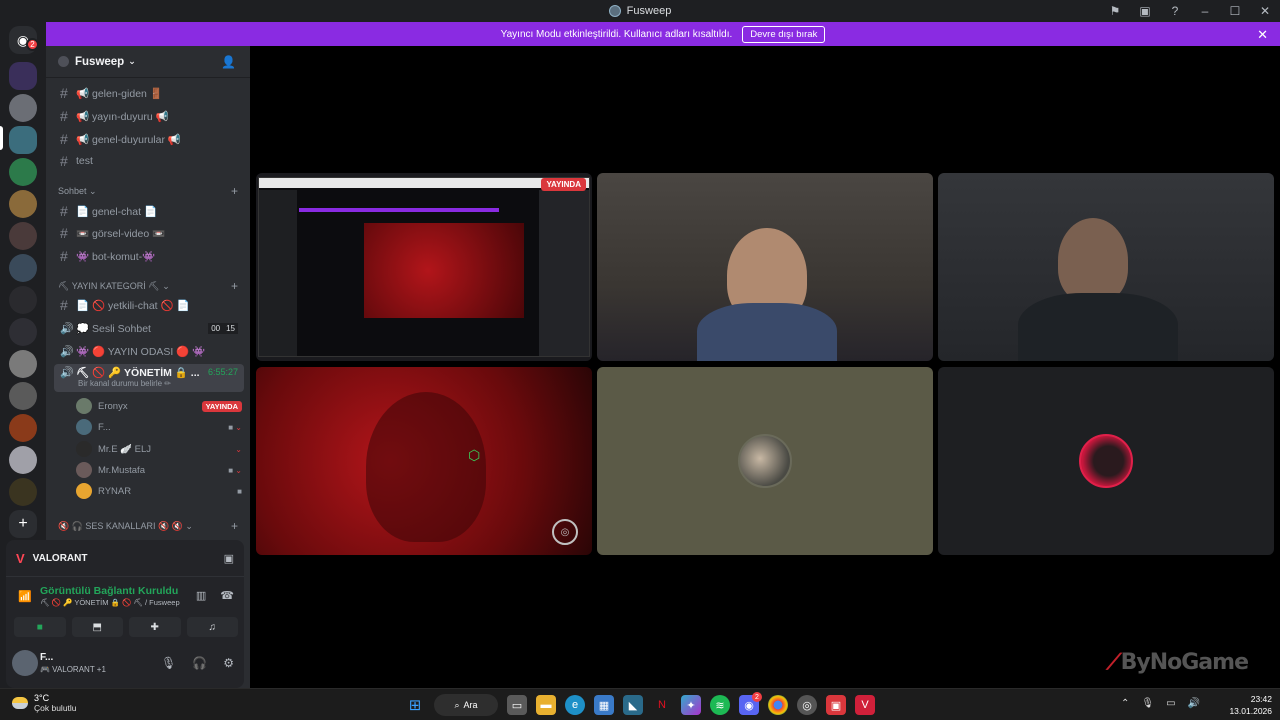 The image size is (1280, 720). Describe the element at coordinates (633, 705) in the screenshot. I see `app-icon: ◣` at that location.